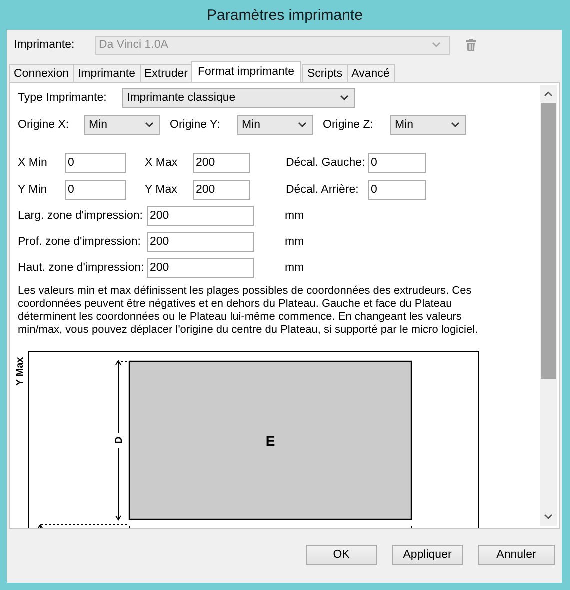 This screenshot has width=570, height=590. I want to click on axis-label: Y Max, so click(20, 371).